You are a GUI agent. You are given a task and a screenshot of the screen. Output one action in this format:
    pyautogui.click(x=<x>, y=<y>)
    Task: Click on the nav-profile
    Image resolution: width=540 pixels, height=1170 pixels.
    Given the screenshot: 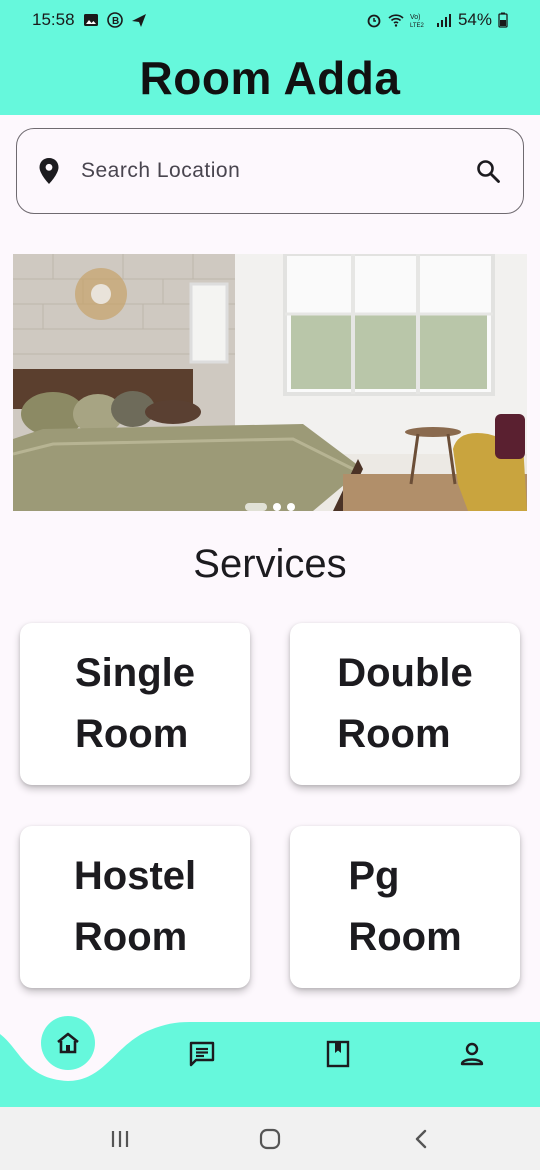 What is the action you would take?
    pyautogui.click(x=472, y=1054)
    